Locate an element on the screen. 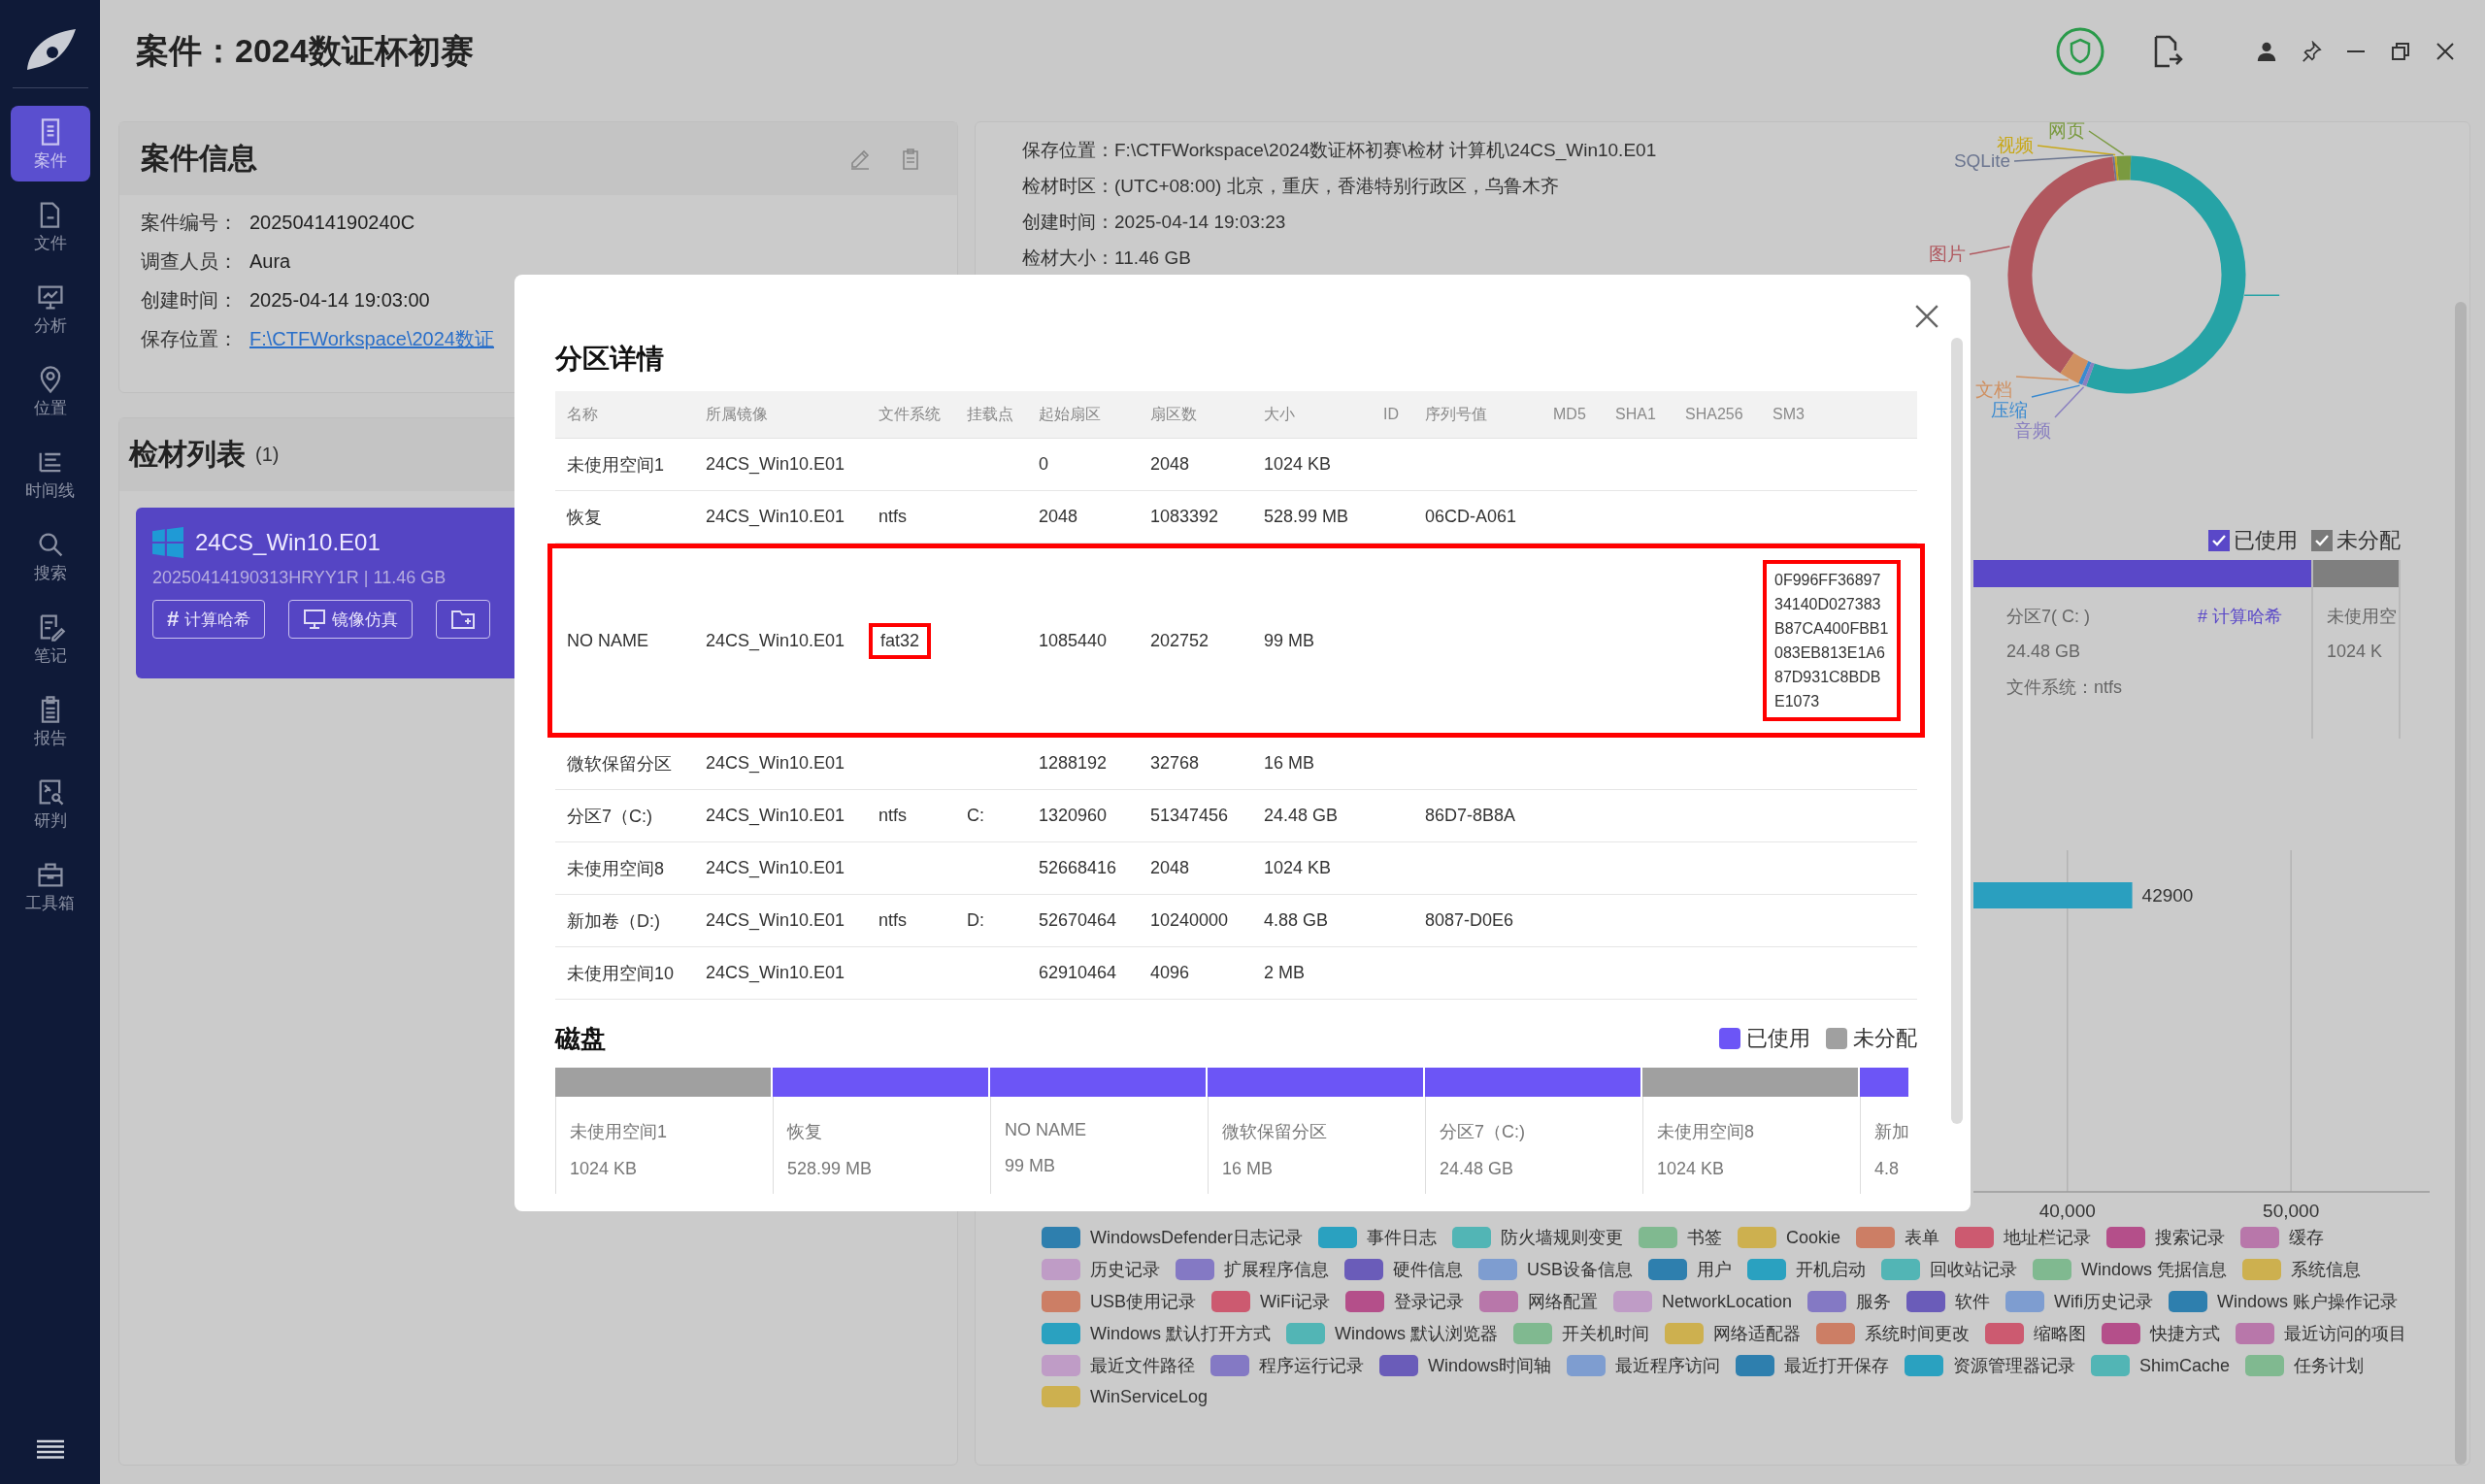 This screenshot has height=1484, width=2485. legend-label: 最近程序访问 is located at coordinates (1668, 1365).